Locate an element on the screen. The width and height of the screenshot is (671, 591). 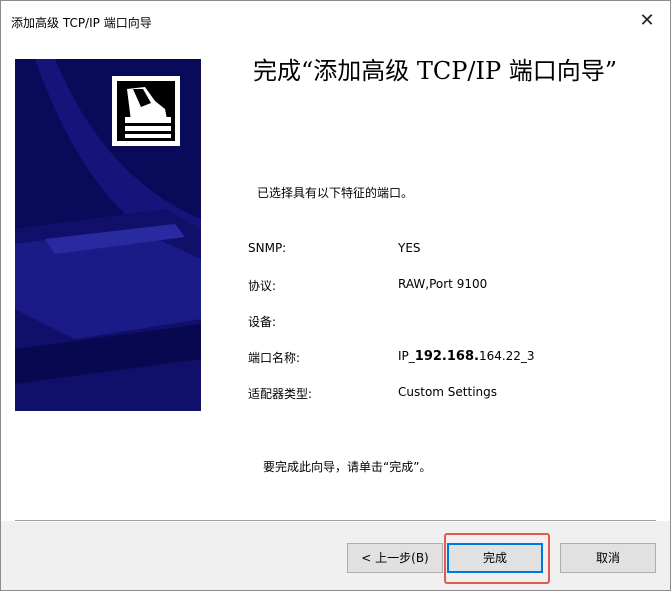
detail-value: RAW,Port 9100 is located at coordinates (443, 284).